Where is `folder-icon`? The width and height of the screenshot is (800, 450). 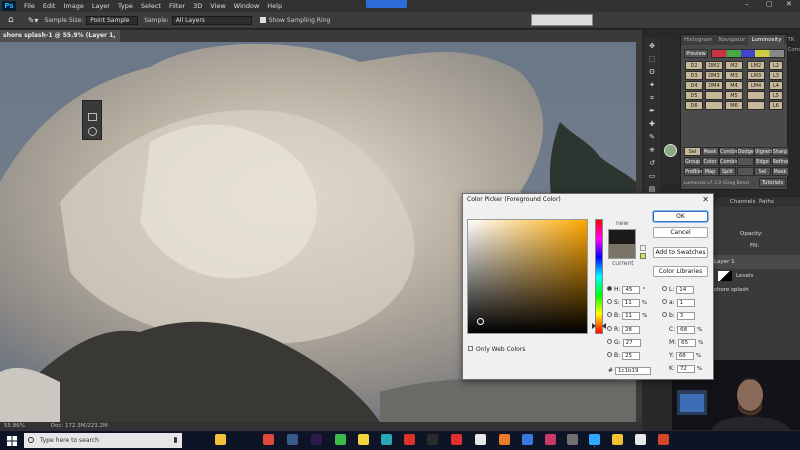
folder-icon is located at coordinates (617, 439).